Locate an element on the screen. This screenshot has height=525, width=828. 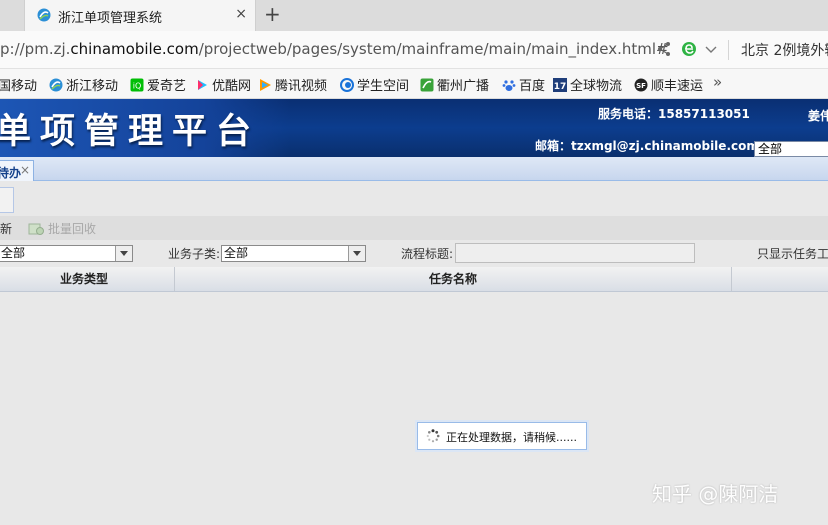
column-header-biz-type: 业务类型 is located at coordinates (87, 279).